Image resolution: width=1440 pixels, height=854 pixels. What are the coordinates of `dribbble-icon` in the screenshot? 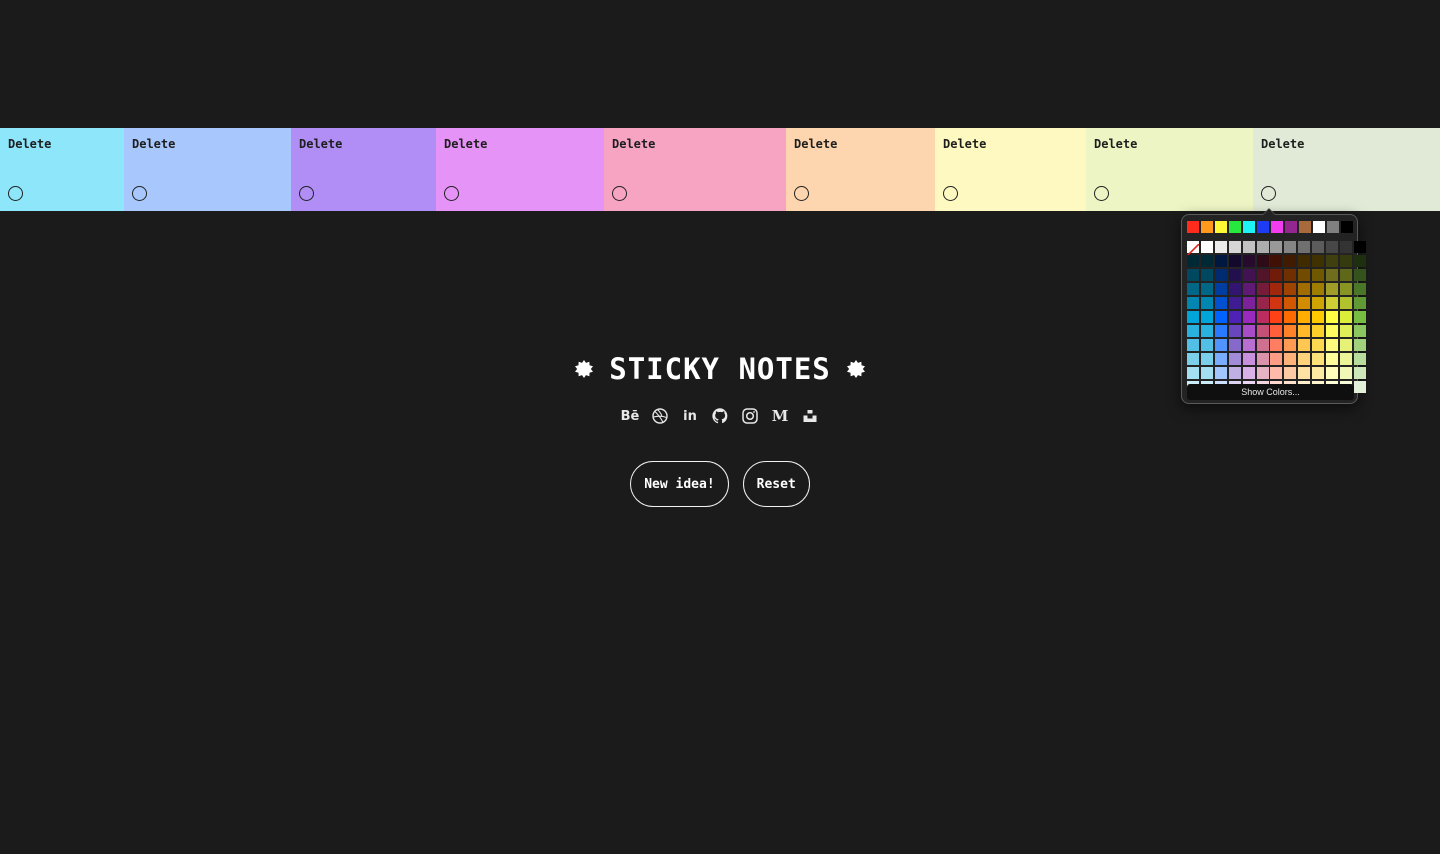 It's located at (660, 416).